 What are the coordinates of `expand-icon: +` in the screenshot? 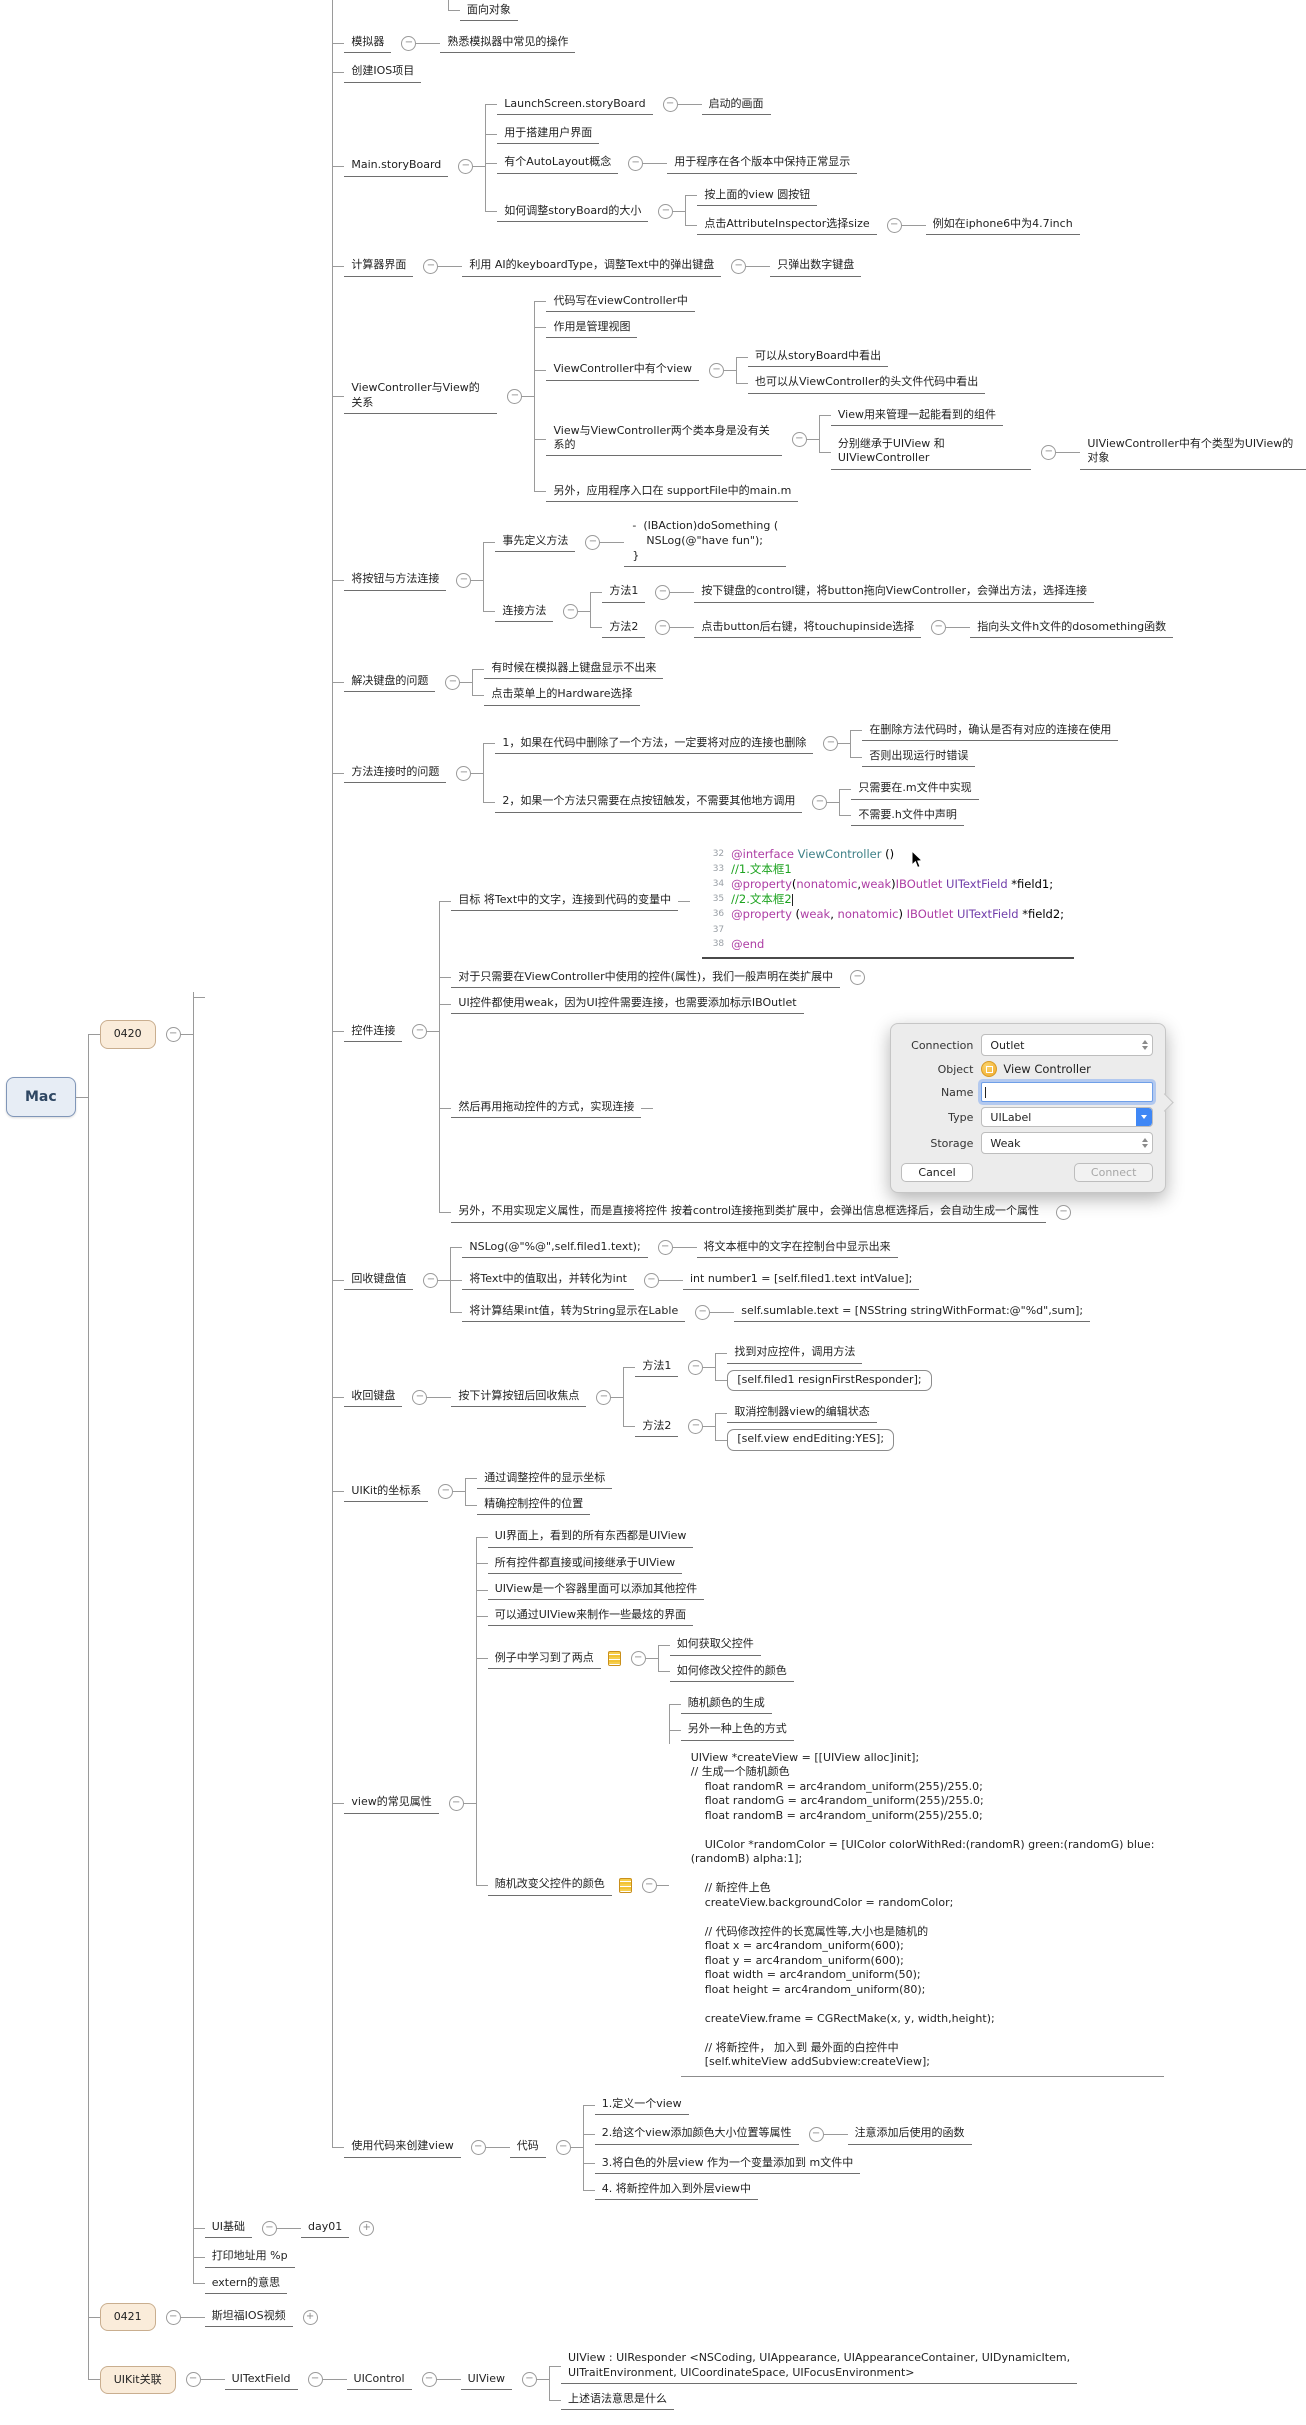 It's located at (367, 2228).